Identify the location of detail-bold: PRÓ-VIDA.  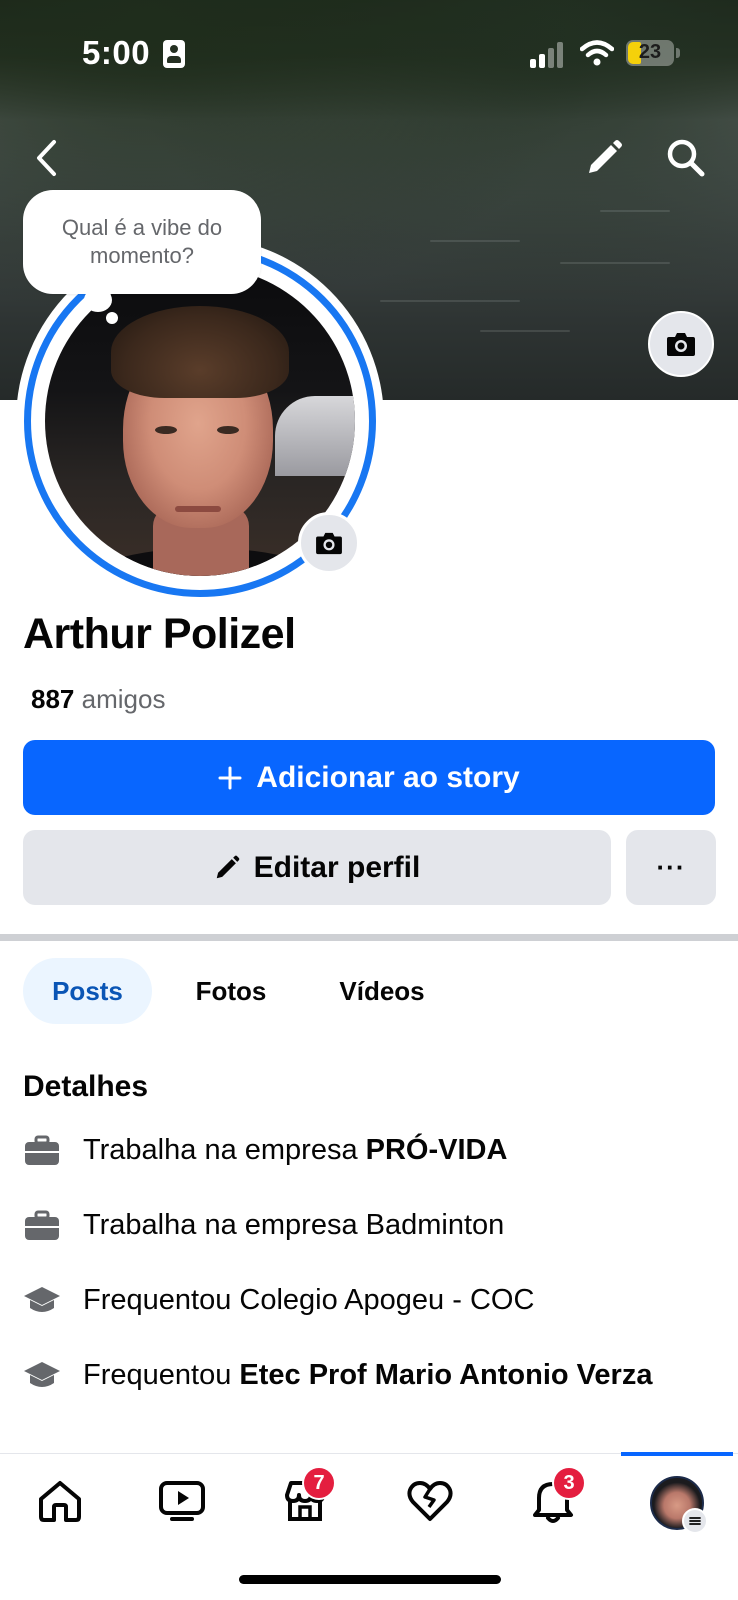
(437, 1150).